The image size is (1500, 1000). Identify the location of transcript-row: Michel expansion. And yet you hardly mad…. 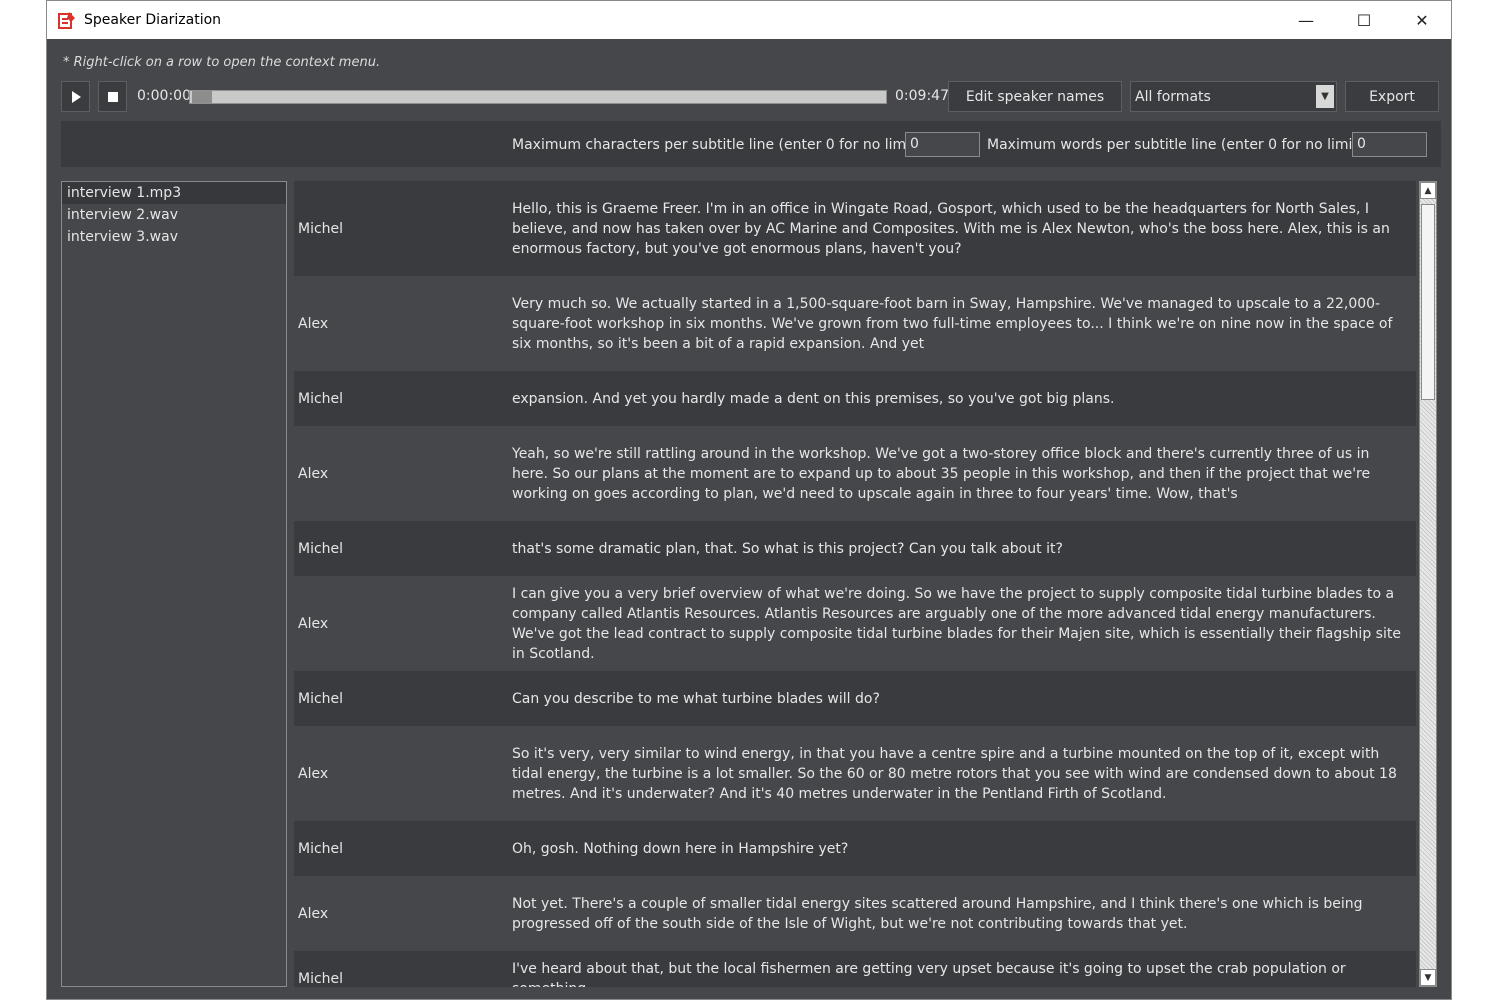
(855, 398).